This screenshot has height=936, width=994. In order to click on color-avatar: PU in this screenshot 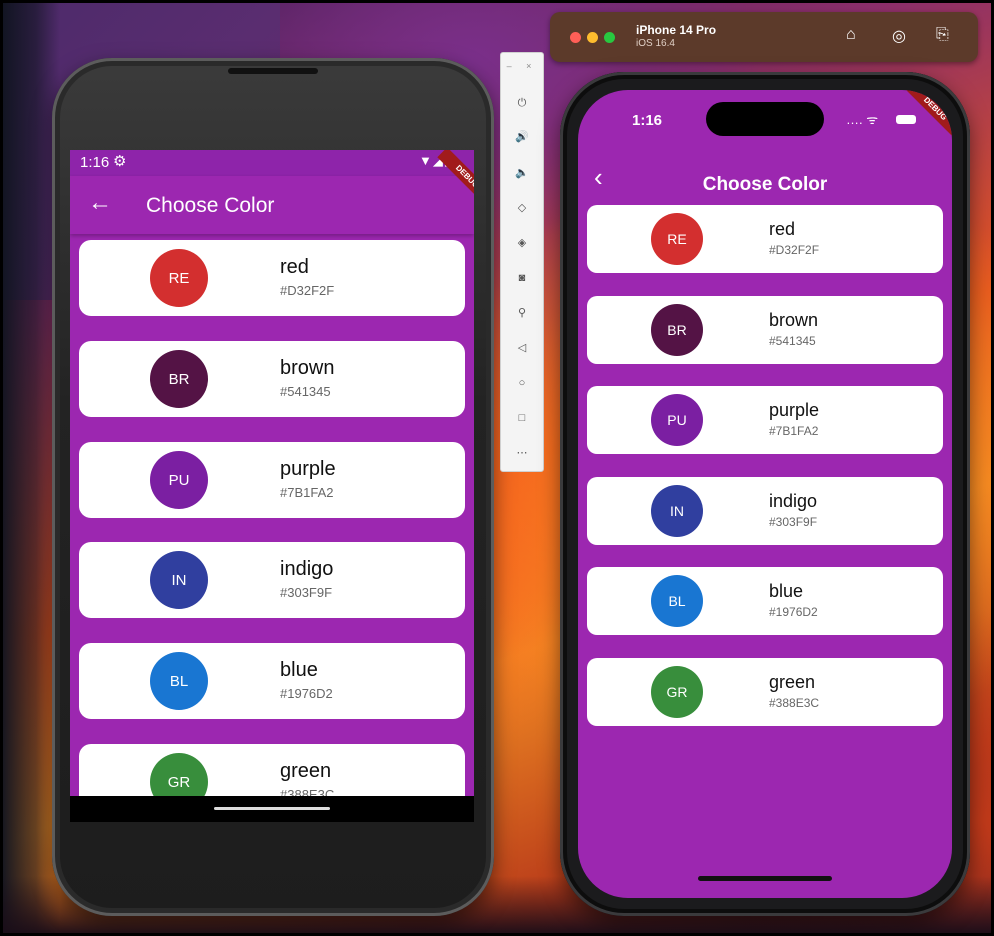, I will do `click(677, 420)`.